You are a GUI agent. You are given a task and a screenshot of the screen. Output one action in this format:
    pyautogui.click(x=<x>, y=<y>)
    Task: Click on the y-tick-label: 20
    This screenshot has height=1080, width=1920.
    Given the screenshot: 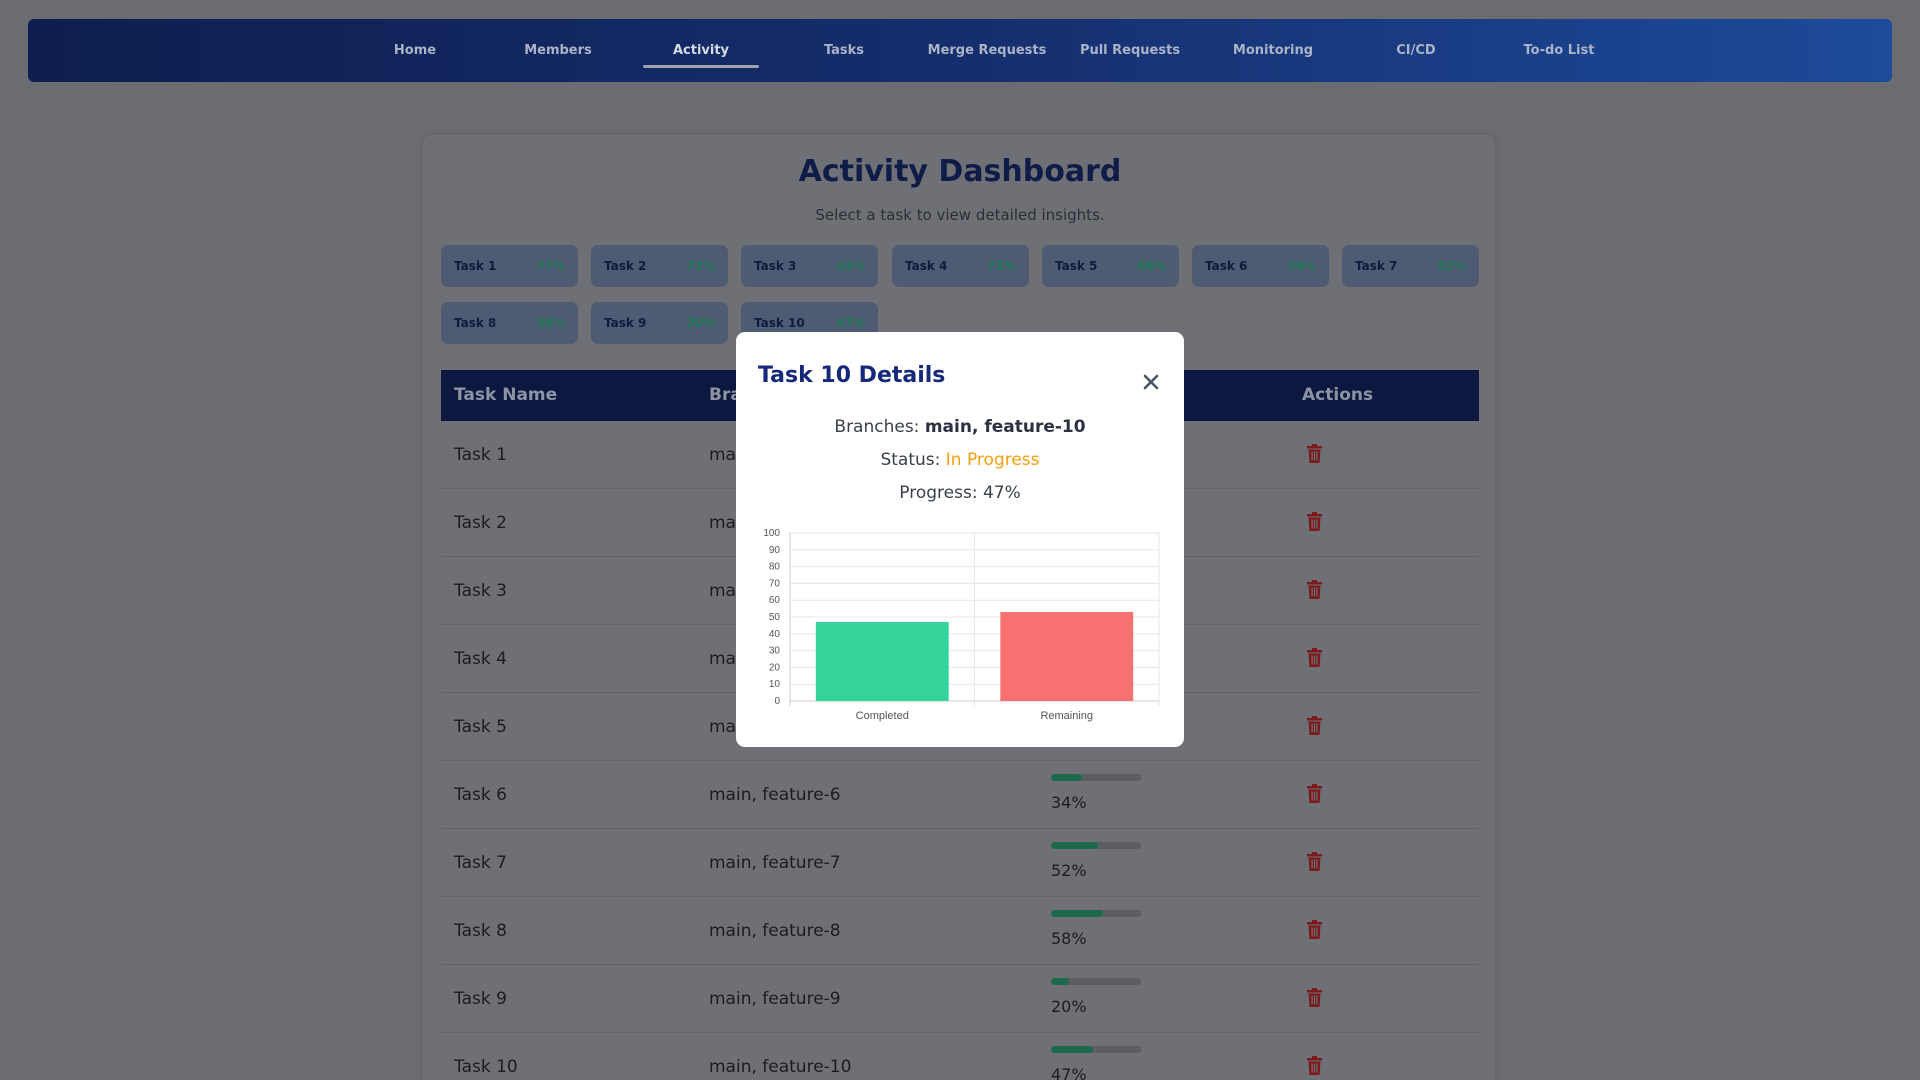 What is the action you would take?
    pyautogui.click(x=775, y=667)
    